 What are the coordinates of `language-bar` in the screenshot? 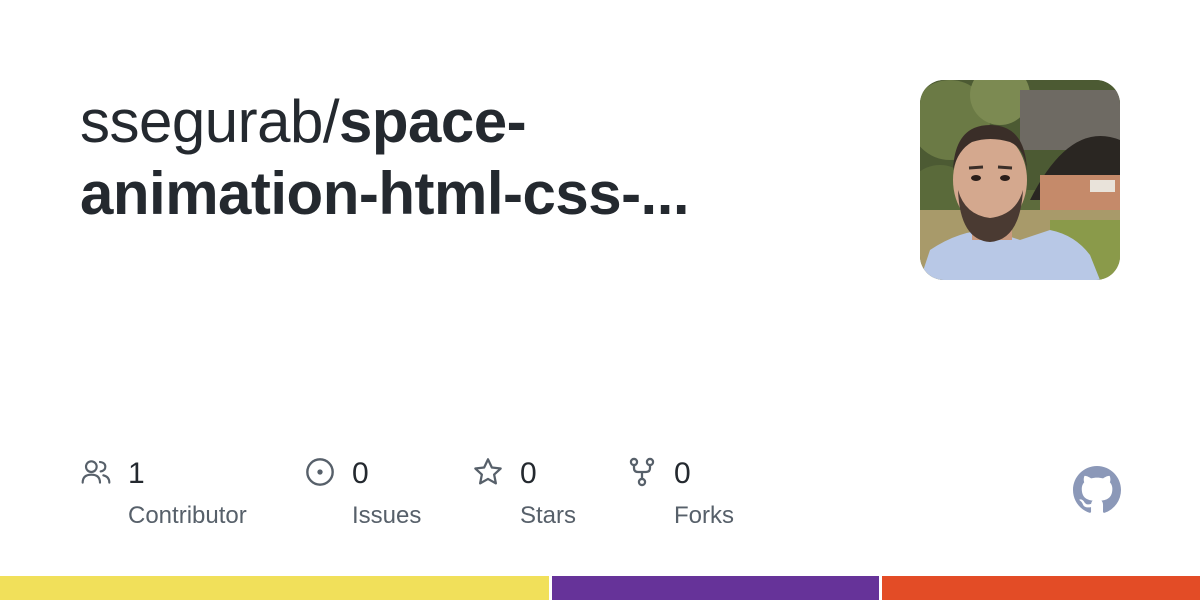 It's located at (600, 588).